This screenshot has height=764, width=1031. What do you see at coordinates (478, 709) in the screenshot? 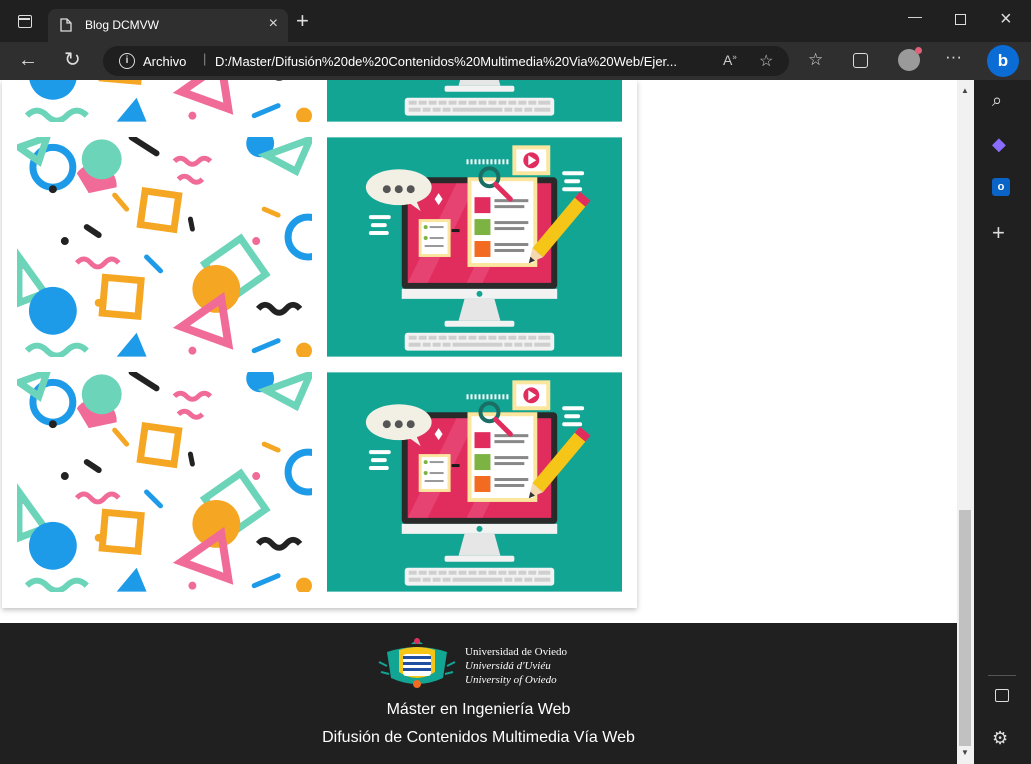
I see `master-title: Máster en Ingeniería Web` at bounding box center [478, 709].